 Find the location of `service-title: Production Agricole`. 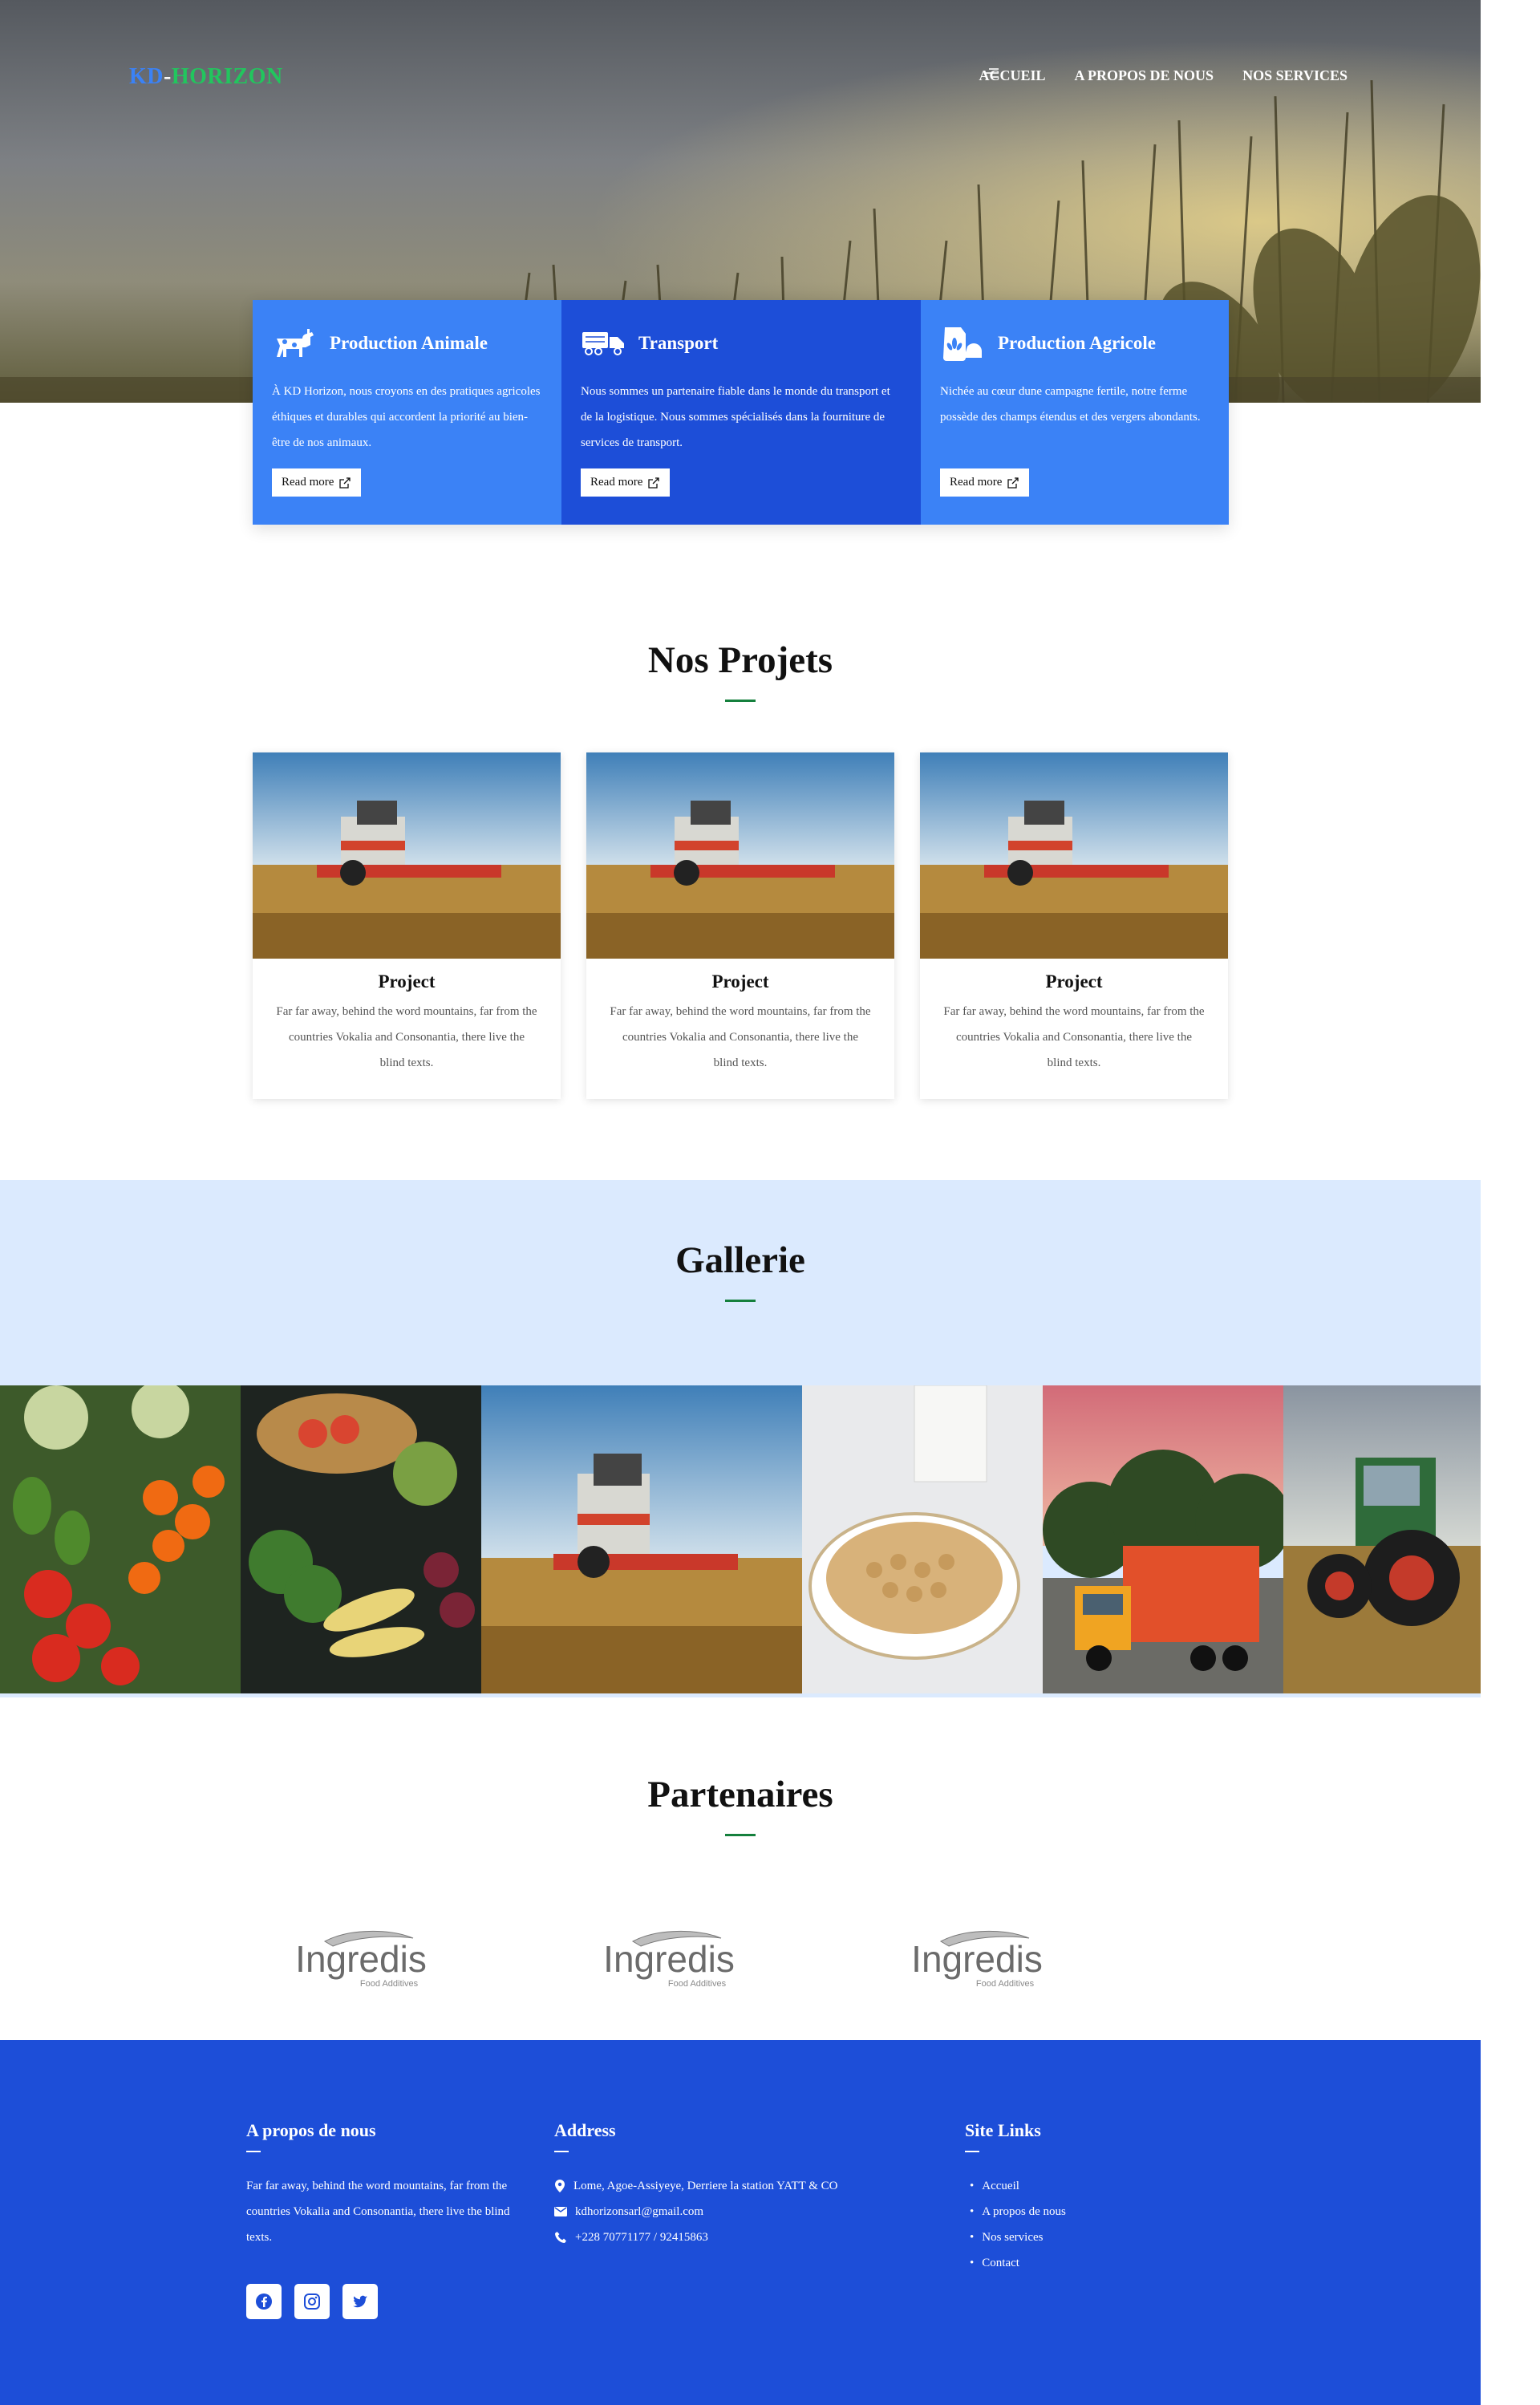

service-title: Production Agricole is located at coordinates (1077, 343).